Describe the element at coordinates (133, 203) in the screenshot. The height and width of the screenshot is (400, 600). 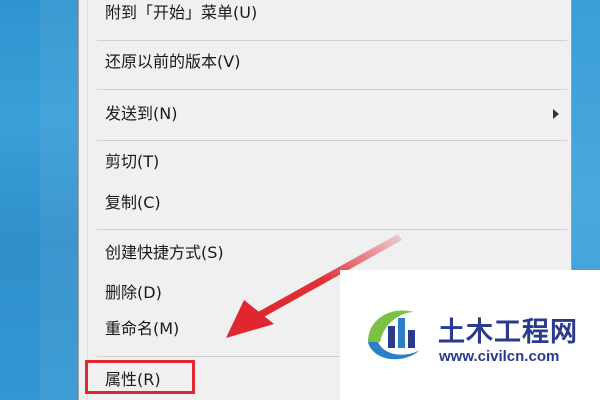
I see `menu-item-copy: 复制(C)` at that location.